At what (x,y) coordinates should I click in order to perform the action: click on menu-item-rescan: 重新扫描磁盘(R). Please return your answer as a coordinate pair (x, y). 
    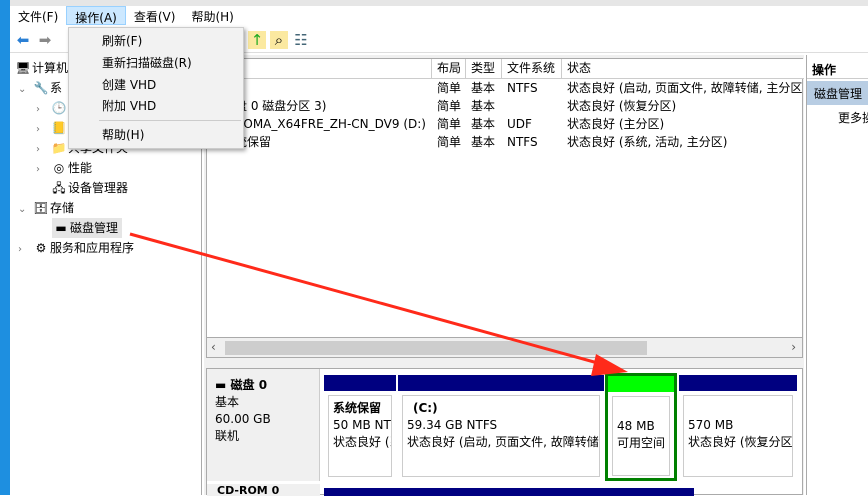
    Looking at the image, I should click on (147, 63).